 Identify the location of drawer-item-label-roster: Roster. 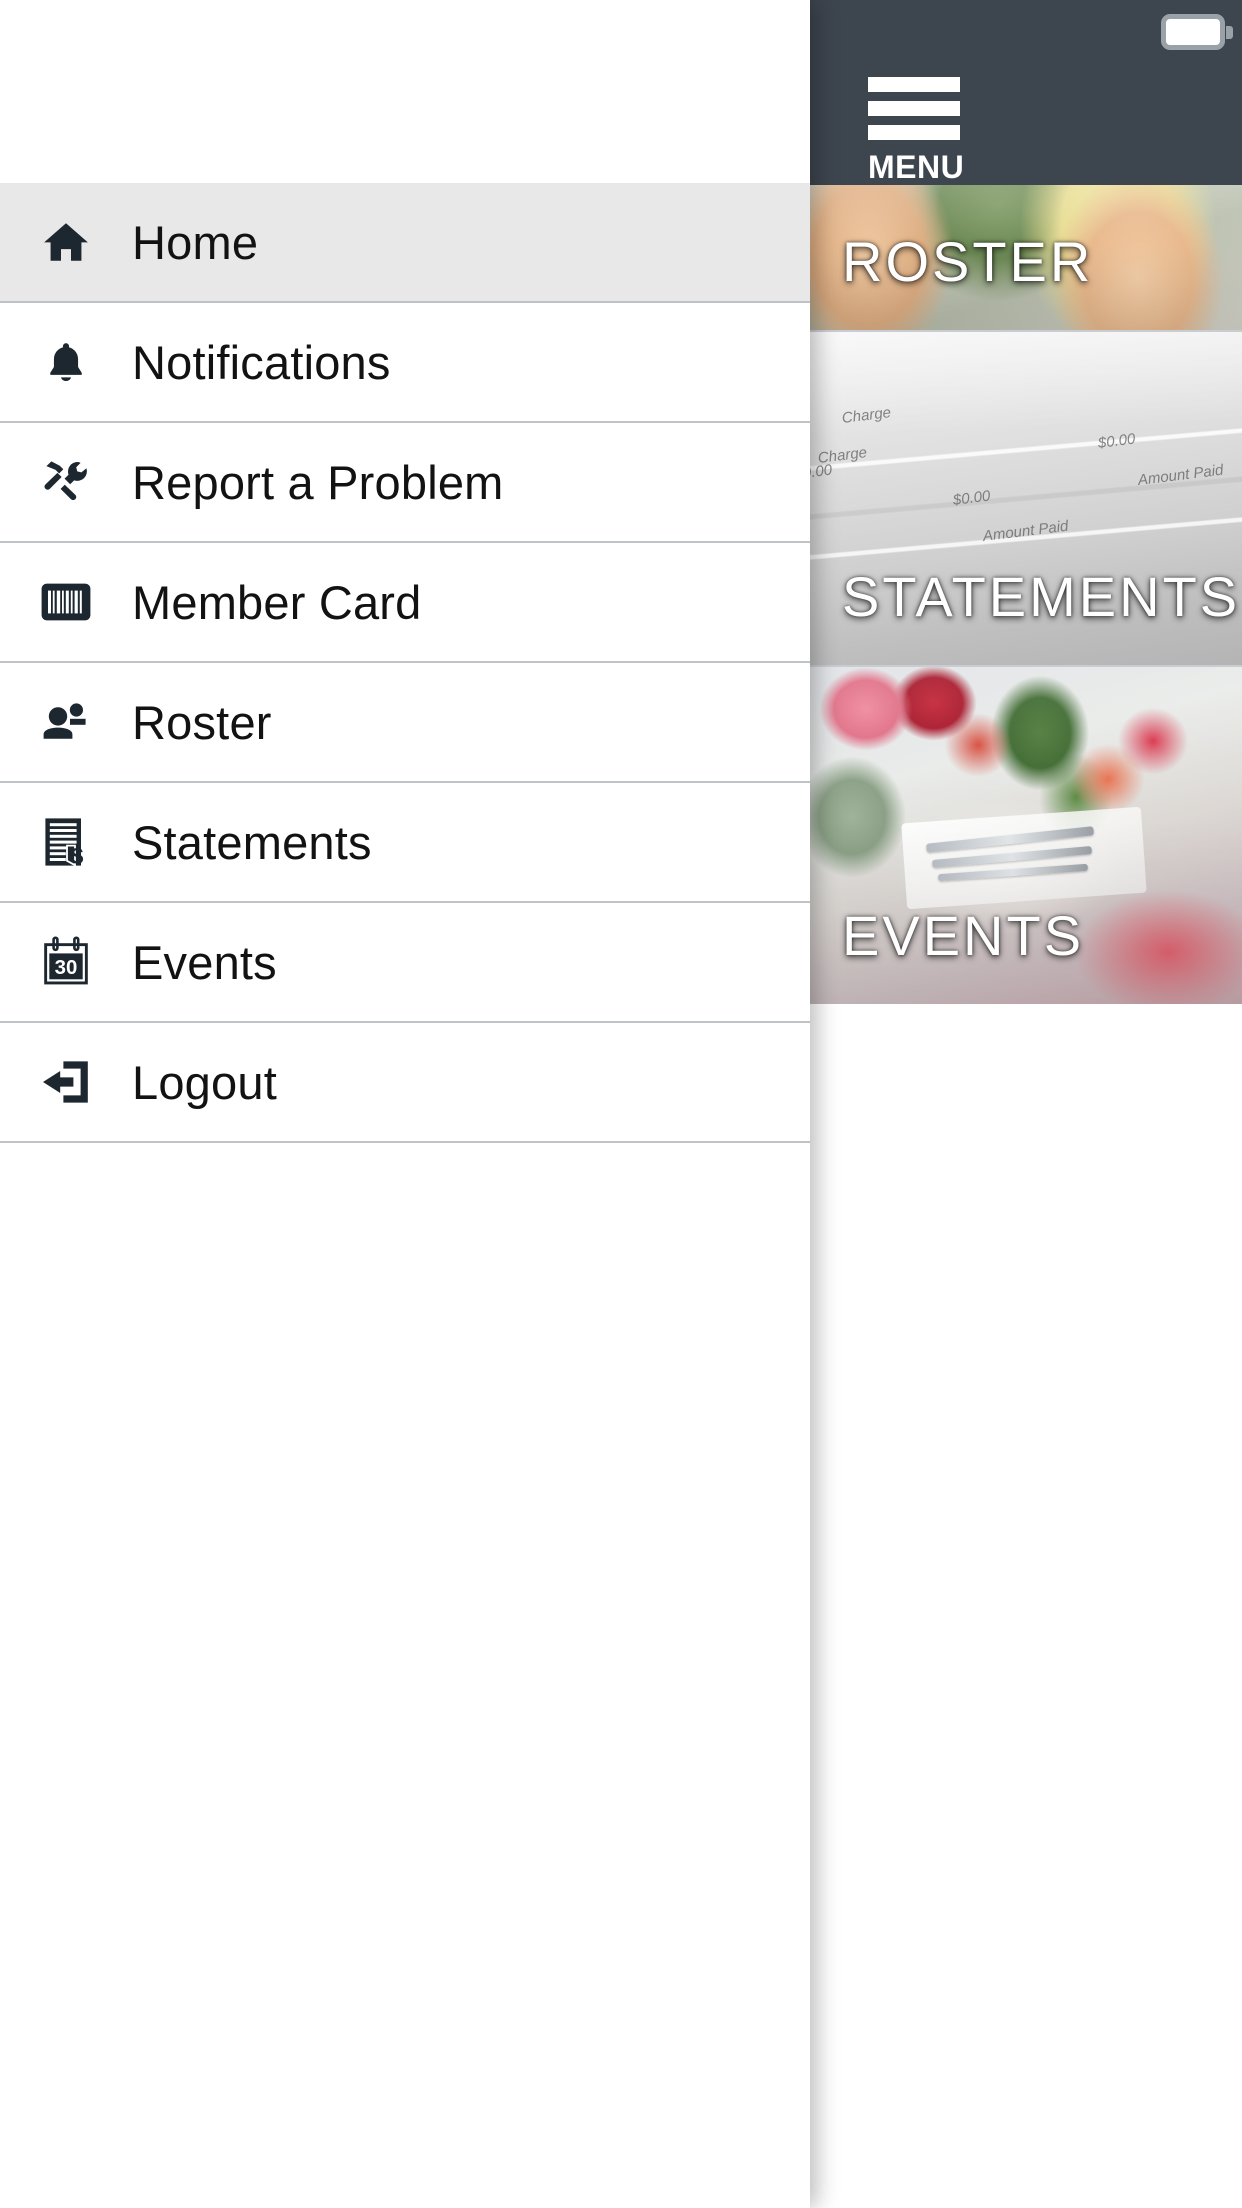
(202, 722).